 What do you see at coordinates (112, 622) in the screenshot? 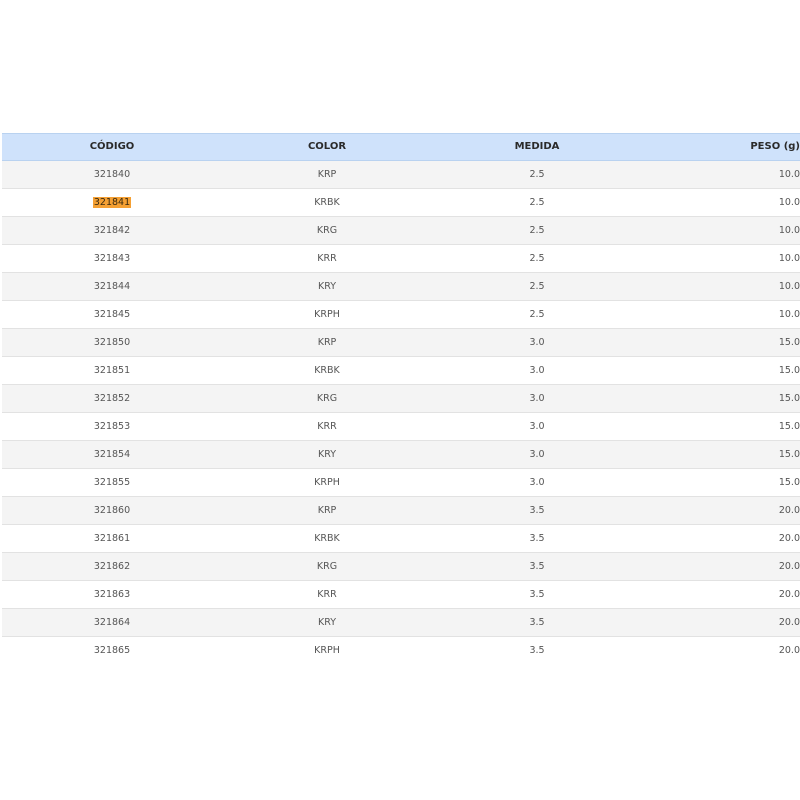
I see `cell-code: 321864` at bounding box center [112, 622].